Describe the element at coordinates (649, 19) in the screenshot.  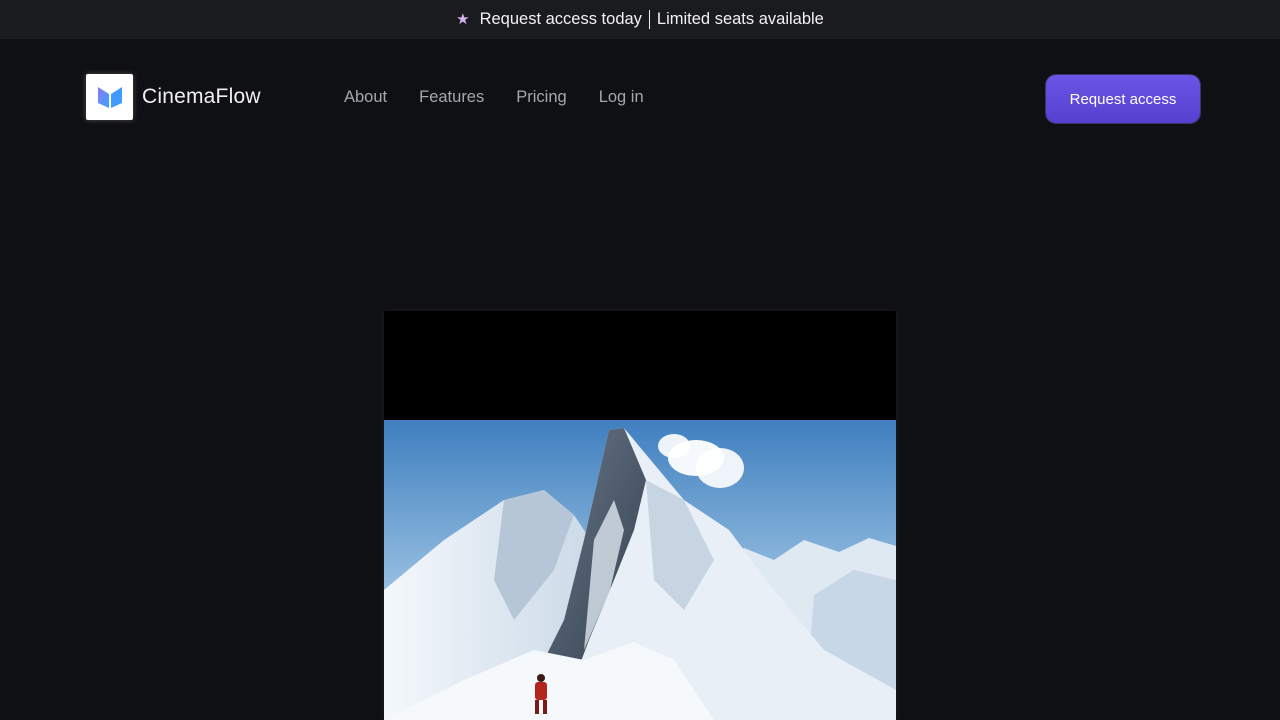
I see `announcement-divider` at that location.